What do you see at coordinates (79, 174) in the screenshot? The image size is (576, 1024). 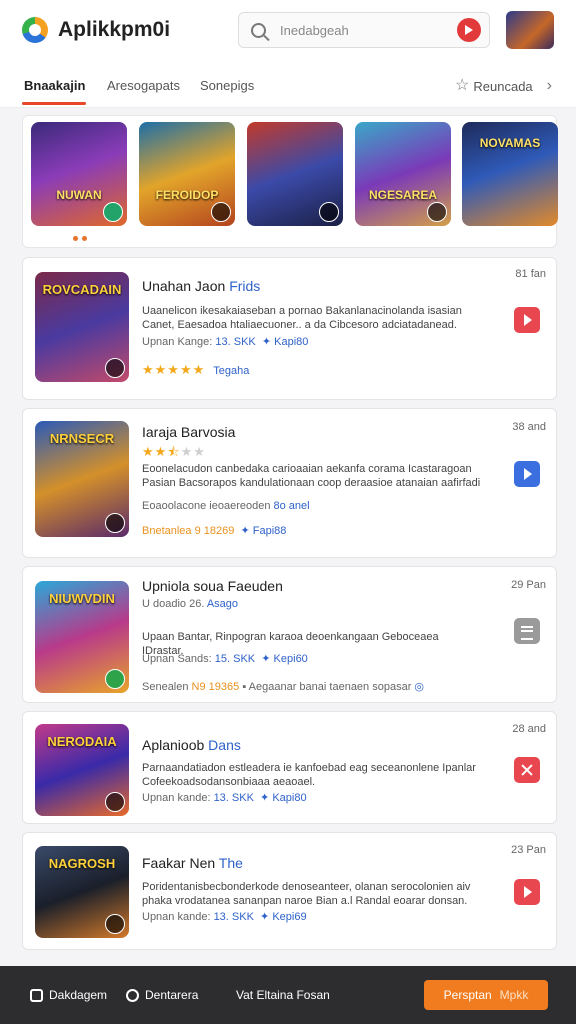 I see `featured-game-1: NUWAN` at bounding box center [79, 174].